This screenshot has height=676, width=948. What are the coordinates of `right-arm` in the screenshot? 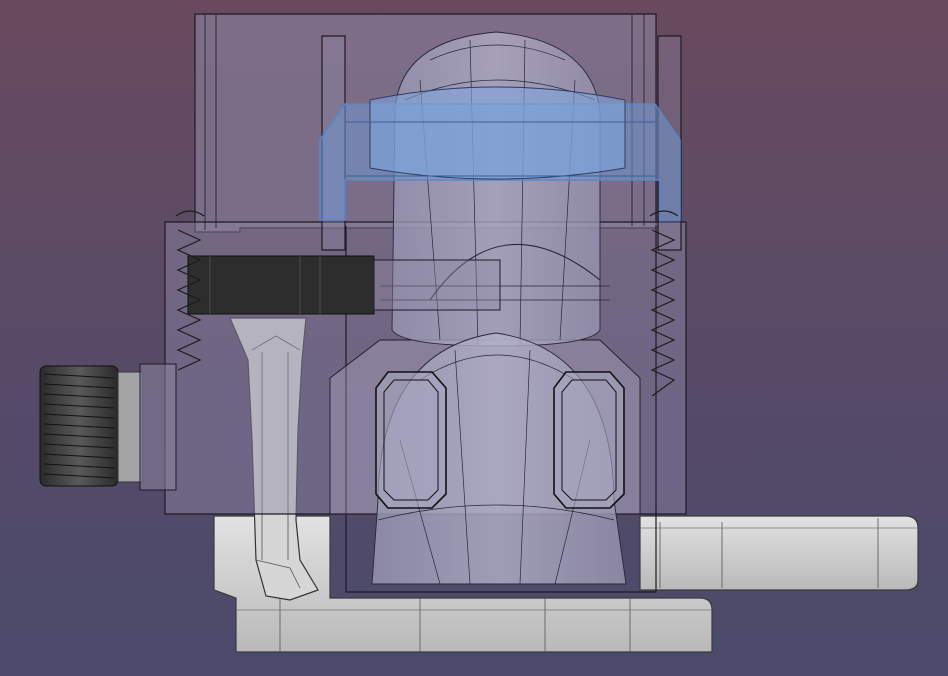 It's located at (779, 553).